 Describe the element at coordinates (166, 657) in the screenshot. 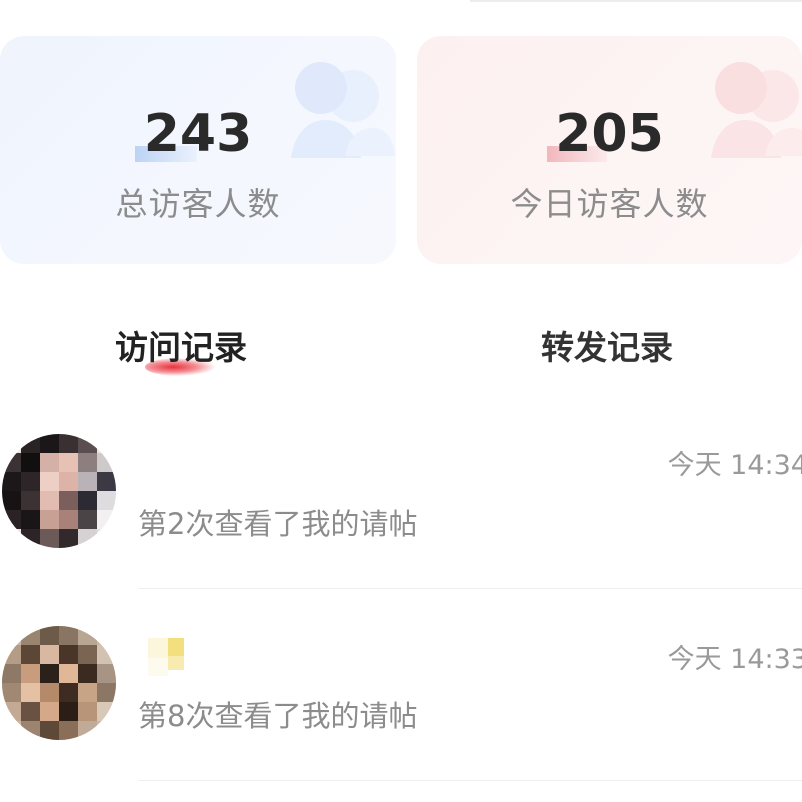

I see `name-placeholder` at that location.